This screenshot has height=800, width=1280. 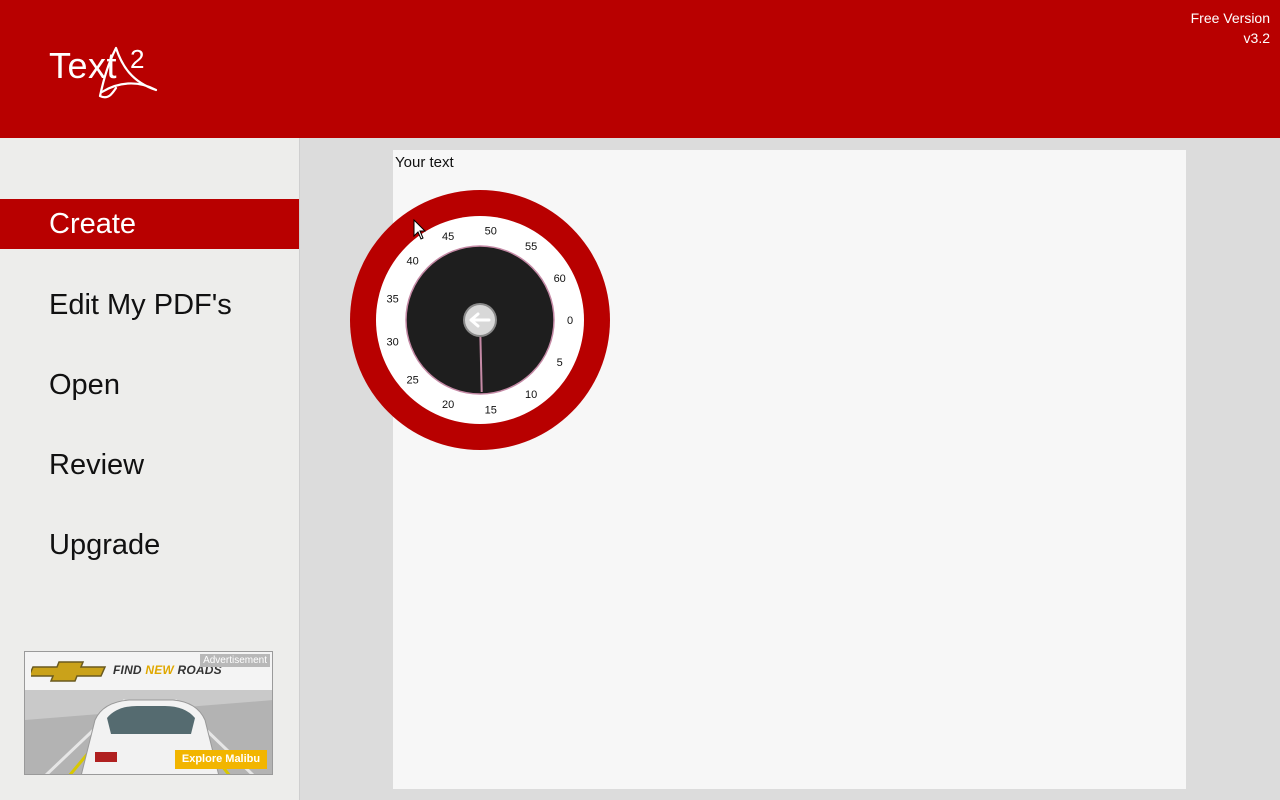 I want to click on dial-tick-label: 10, so click(x=531, y=395).